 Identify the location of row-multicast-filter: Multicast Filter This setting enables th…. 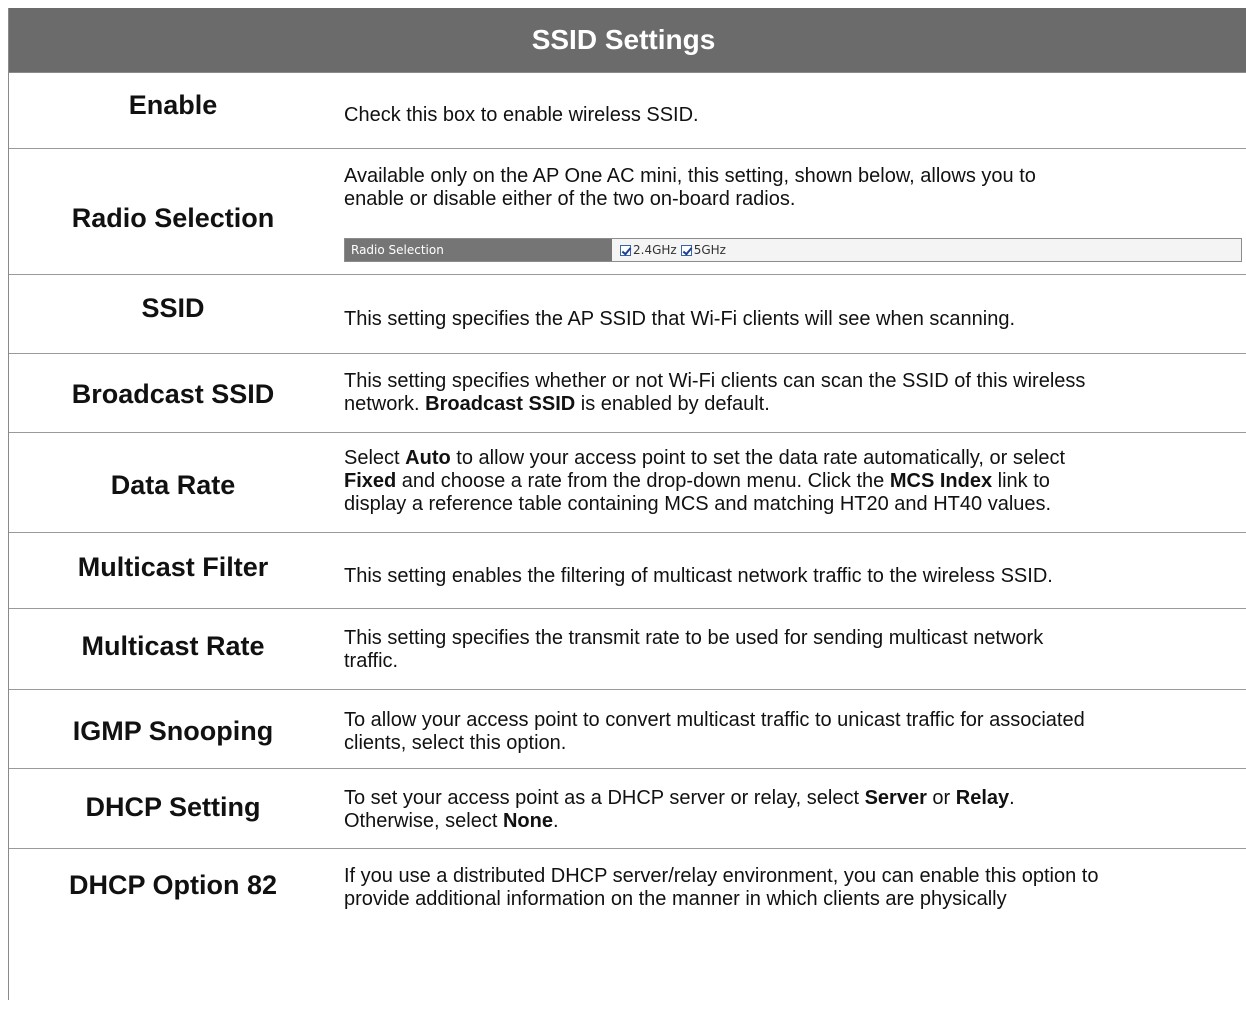
(627, 571).